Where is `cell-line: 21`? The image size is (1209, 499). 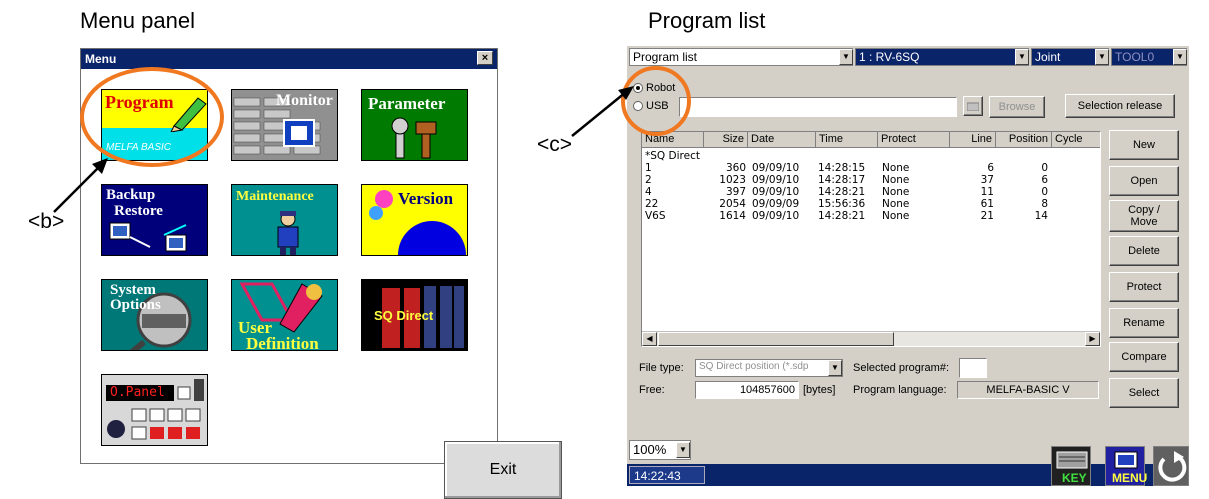 cell-line: 21 is located at coordinates (987, 216).